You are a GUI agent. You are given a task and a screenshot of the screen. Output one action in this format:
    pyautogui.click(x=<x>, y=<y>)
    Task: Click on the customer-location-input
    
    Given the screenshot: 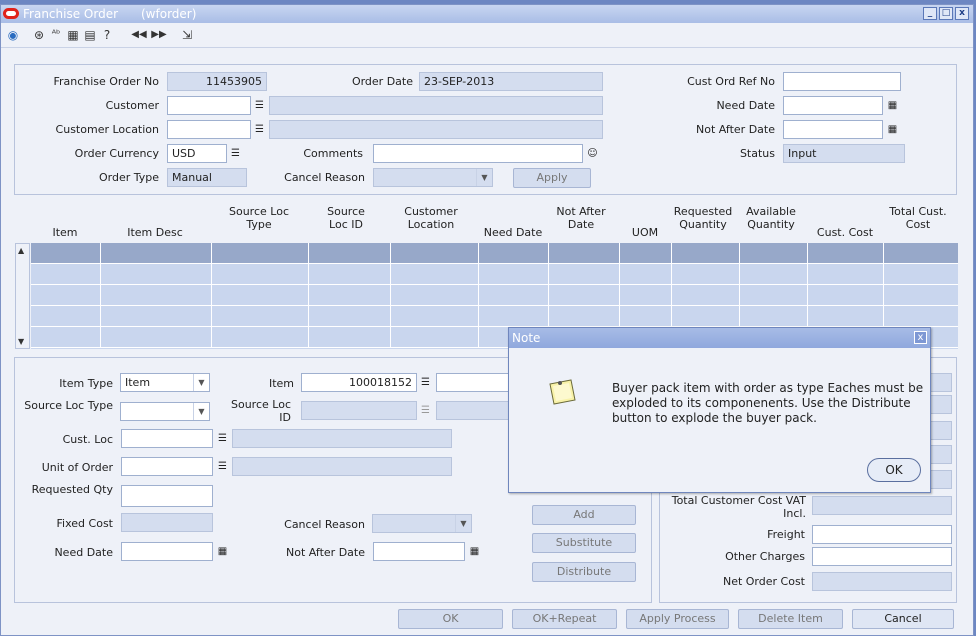 What is the action you would take?
    pyautogui.click(x=209, y=129)
    